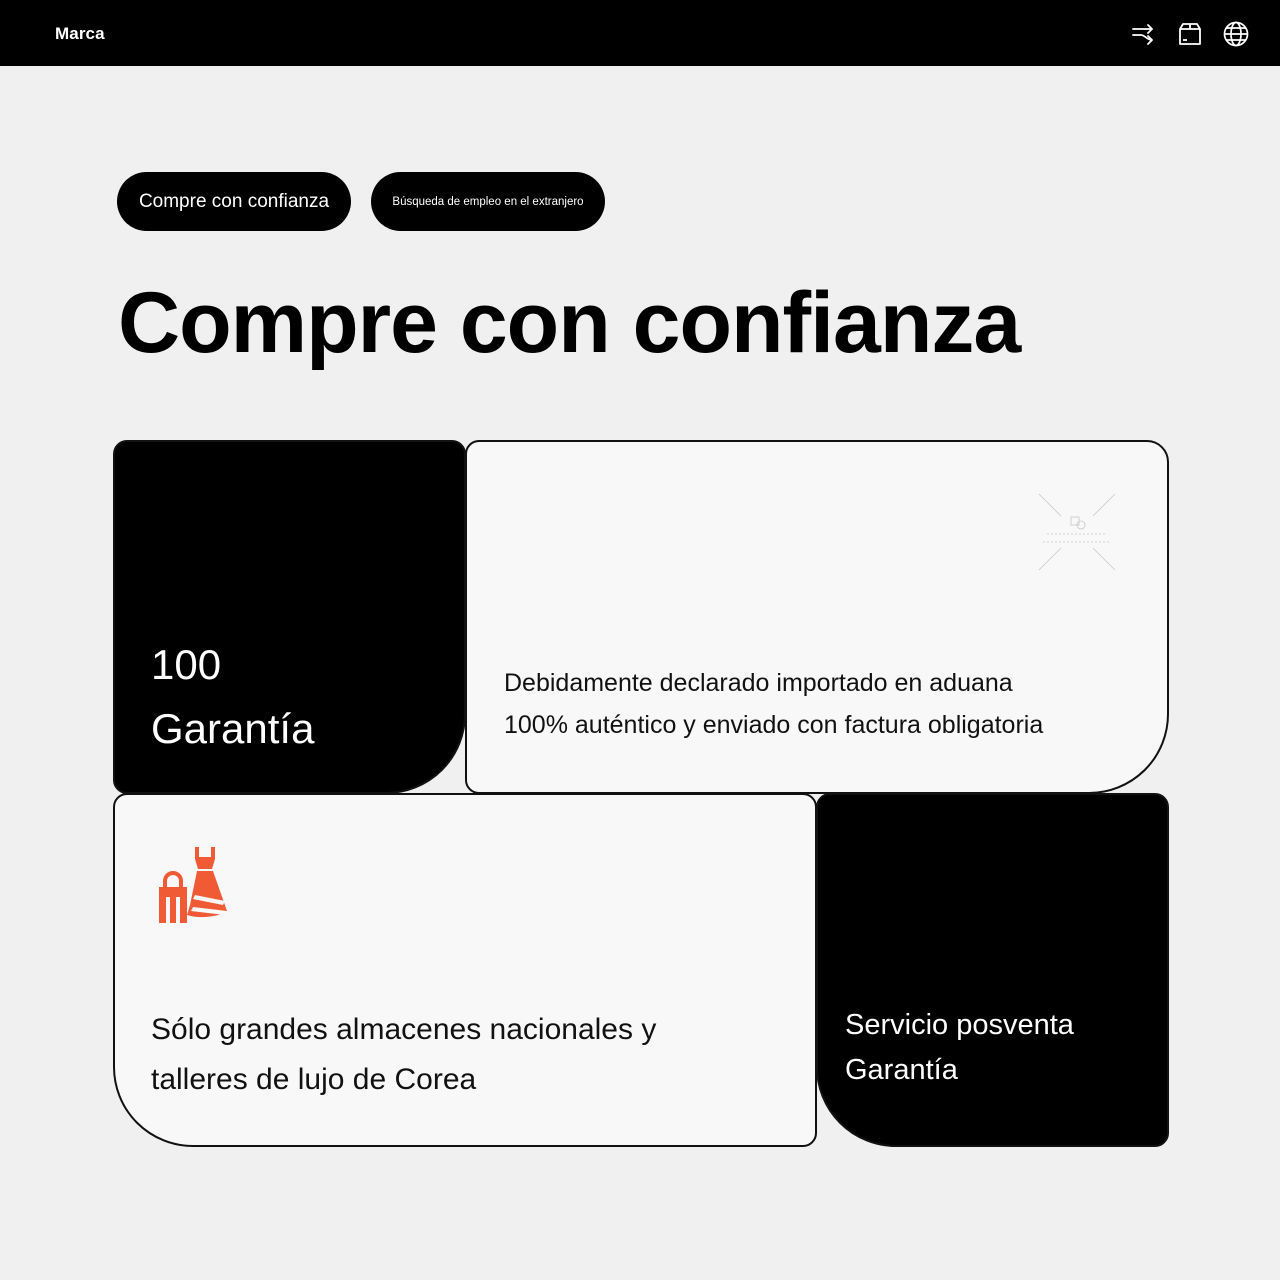 The width and height of the screenshot is (1280, 1280). I want to click on page-title: Compre con confianza, so click(569, 323).